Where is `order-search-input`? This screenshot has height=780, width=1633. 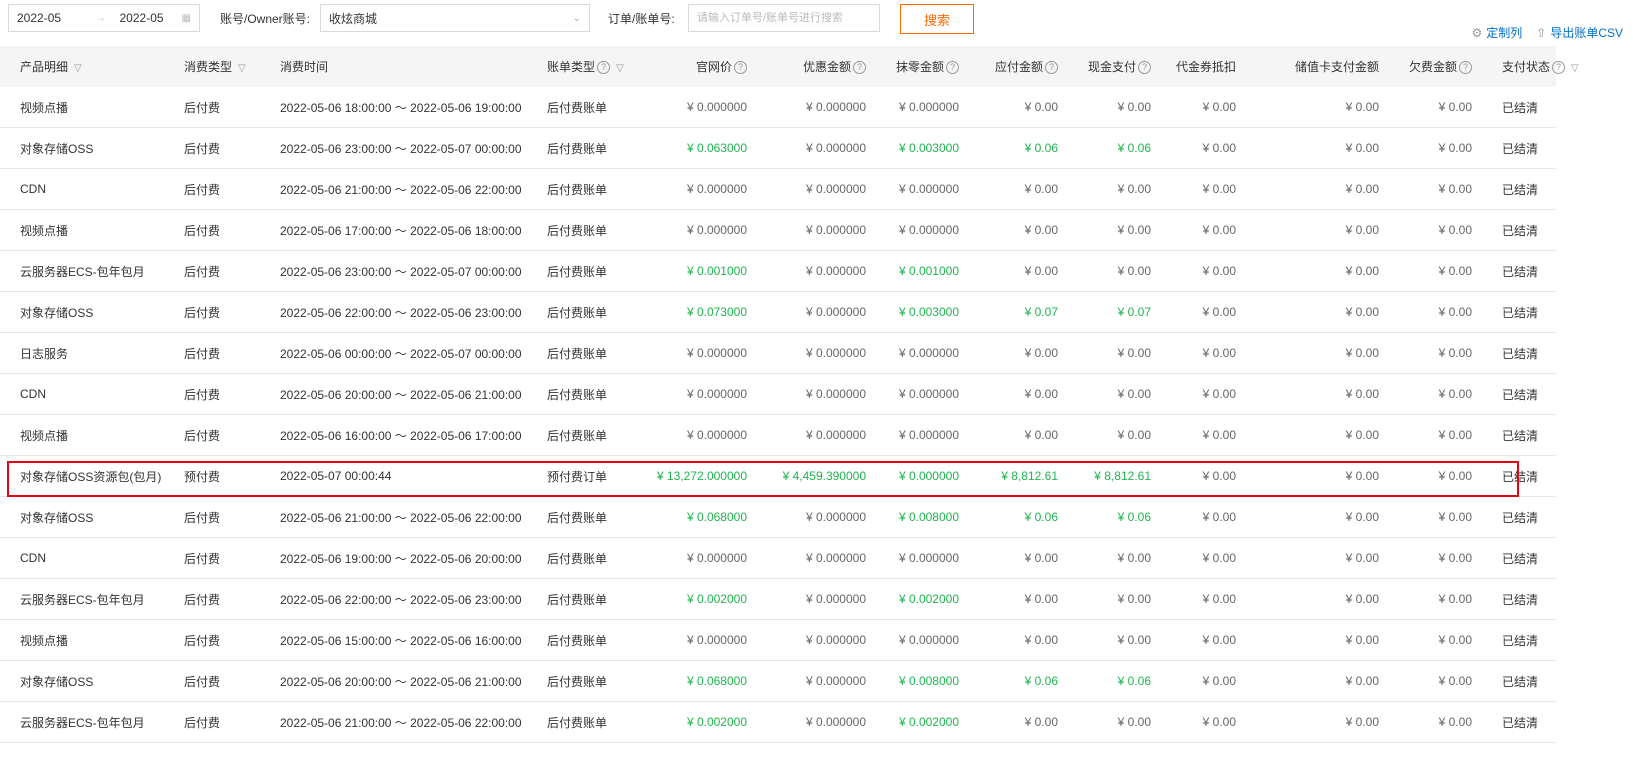 order-search-input is located at coordinates (784, 18).